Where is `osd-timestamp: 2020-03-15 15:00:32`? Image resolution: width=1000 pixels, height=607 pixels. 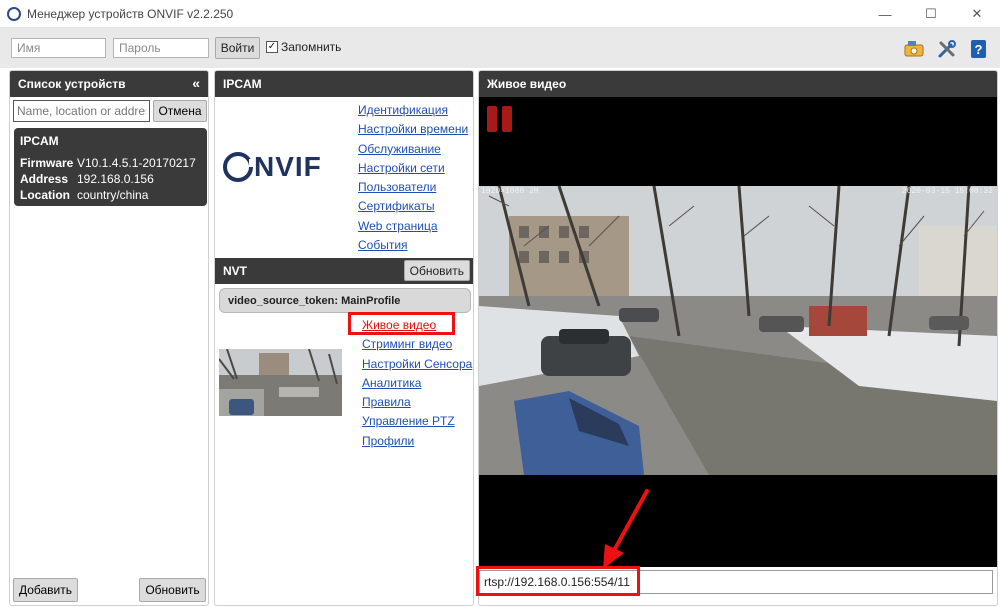
osd-timestamp: 2020-03-15 15:00:32 is located at coordinates (947, 191).